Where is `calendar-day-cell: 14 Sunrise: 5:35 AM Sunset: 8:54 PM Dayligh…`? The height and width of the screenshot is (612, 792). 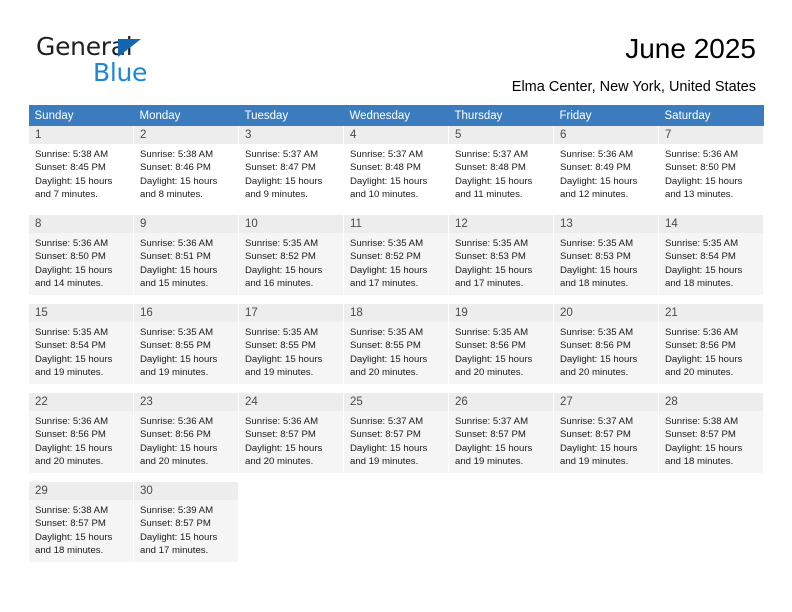
calendar-day-cell: 14 Sunrise: 5:35 AM Sunset: 8:54 PM Dayligh… is located at coordinates (711, 255).